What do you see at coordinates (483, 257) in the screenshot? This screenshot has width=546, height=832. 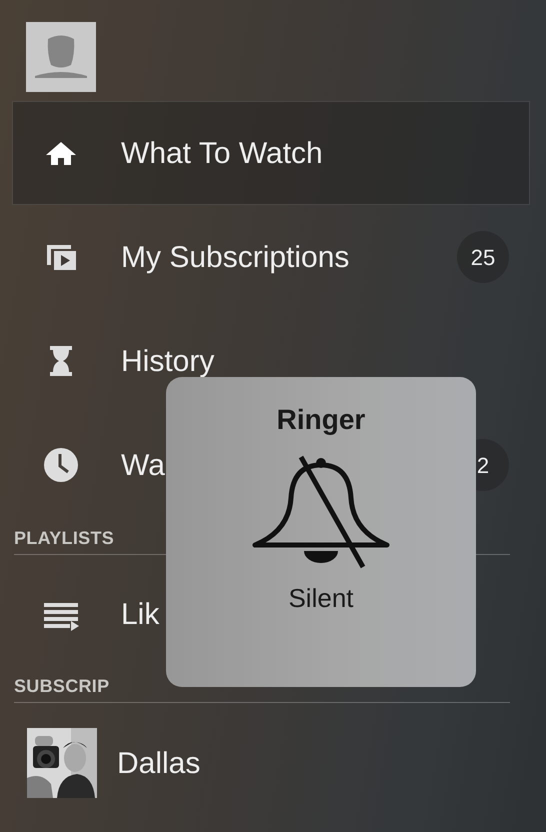 I see `count-badge: 25` at bounding box center [483, 257].